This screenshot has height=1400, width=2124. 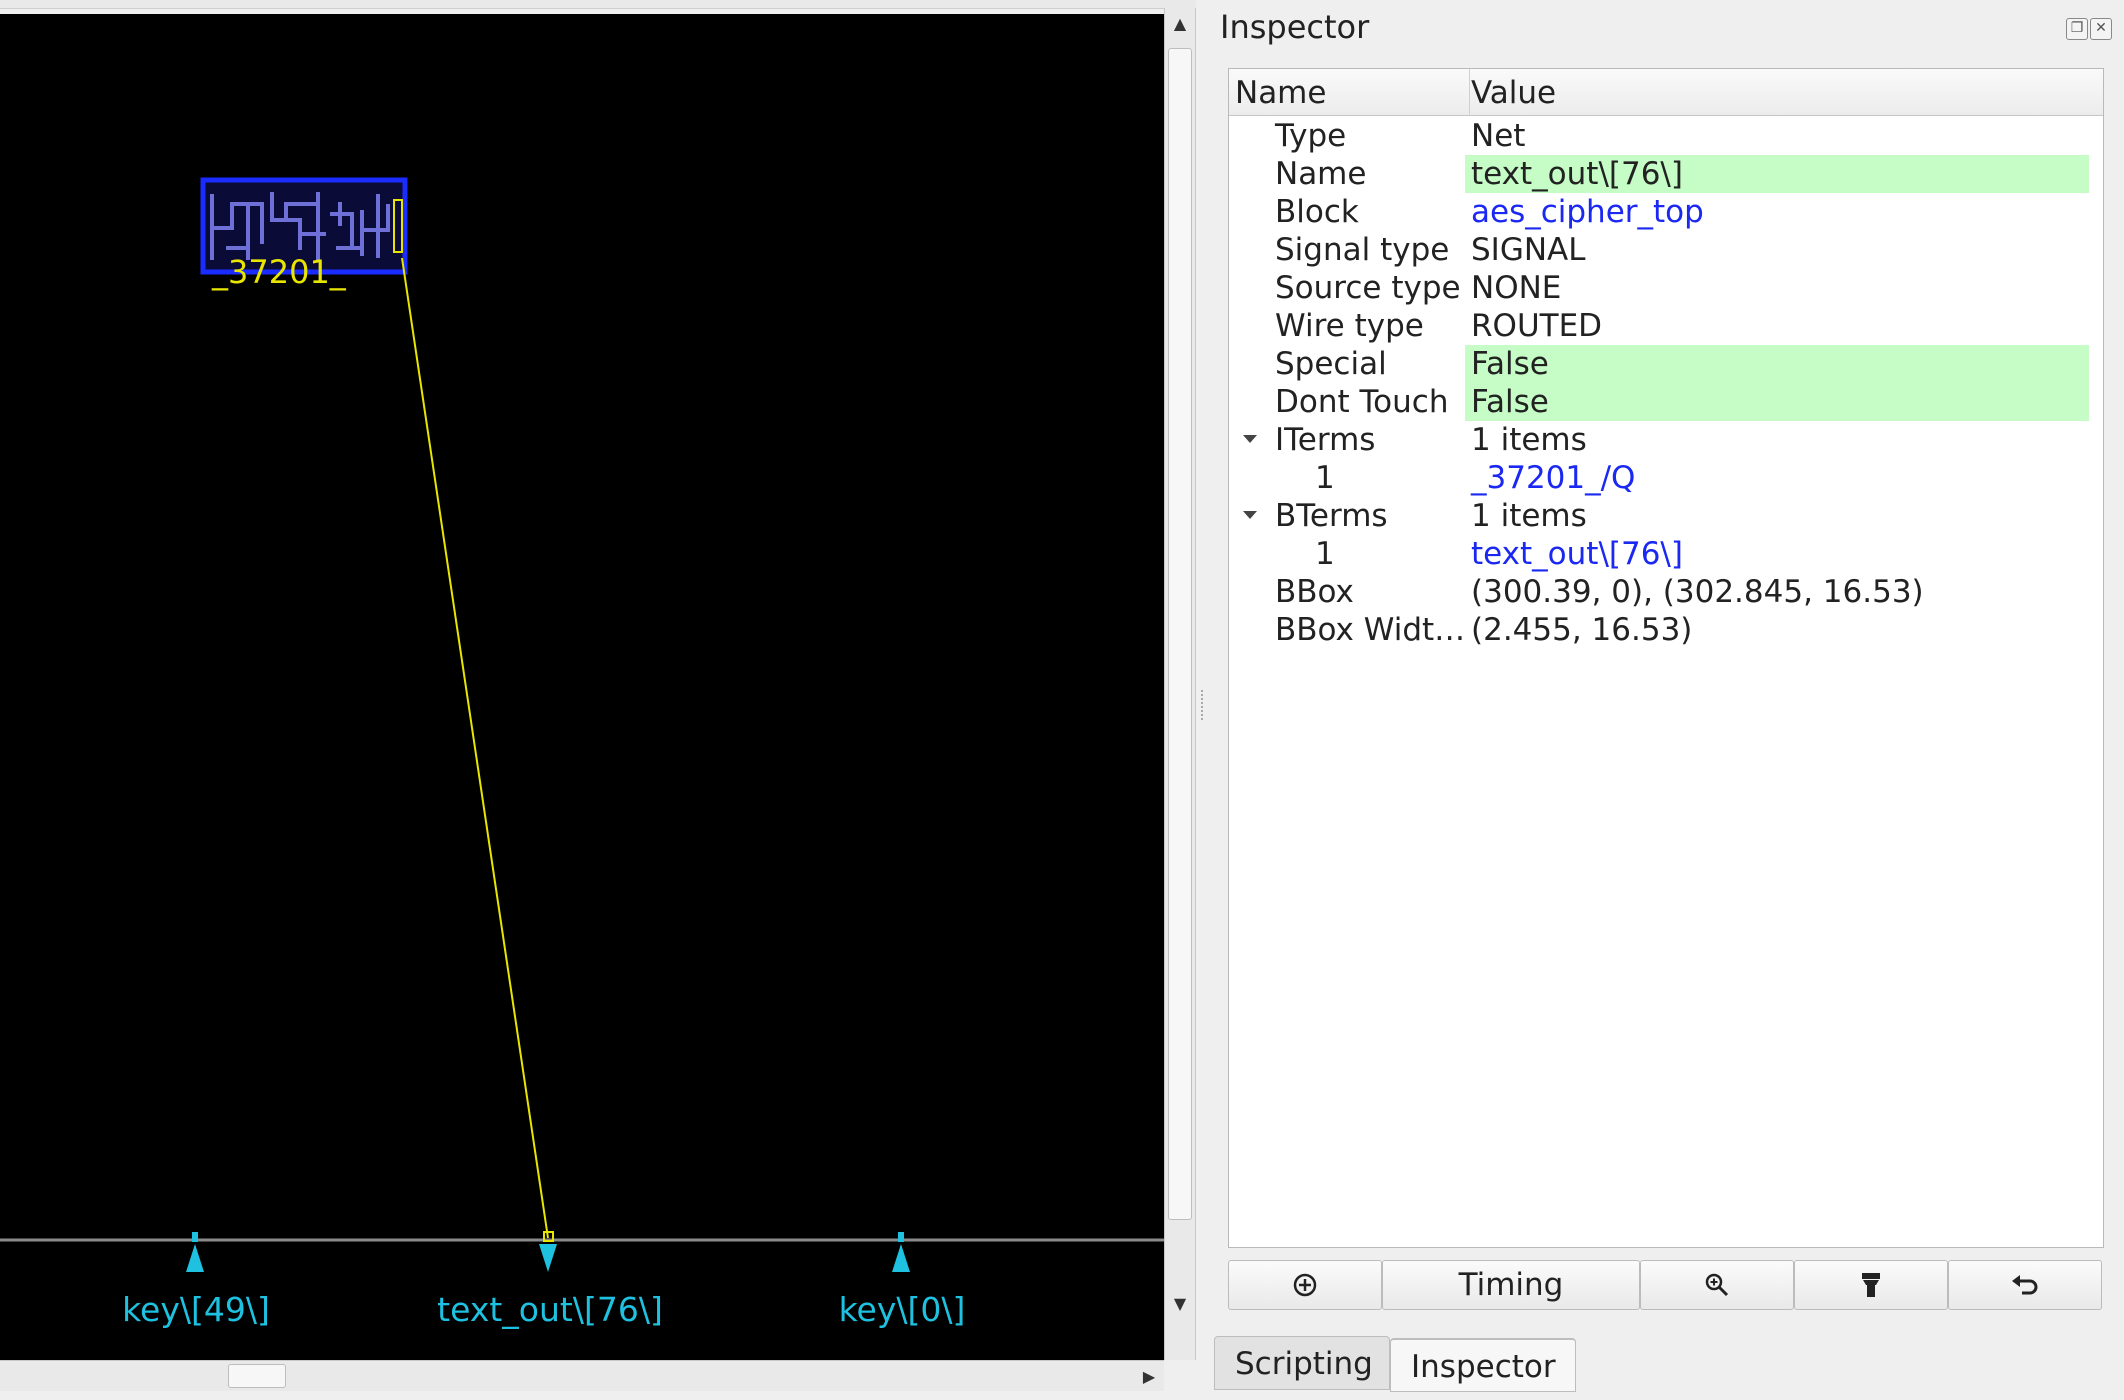 I want to click on property-row-special: Special False, so click(x=1666, y=364).